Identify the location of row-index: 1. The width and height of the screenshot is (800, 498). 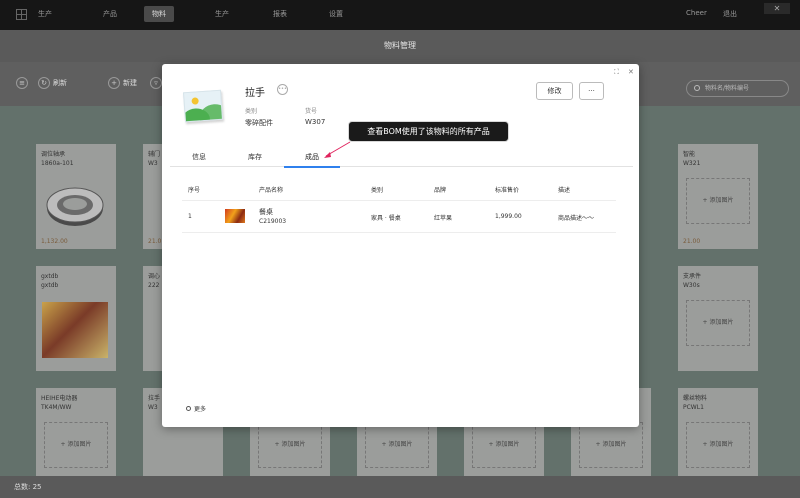
(190, 216).